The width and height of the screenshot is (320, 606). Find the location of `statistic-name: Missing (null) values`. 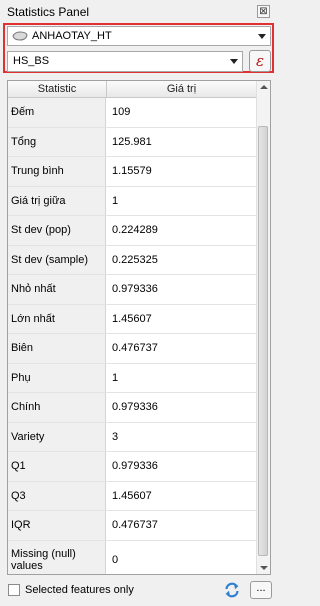

statistic-name: Missing (null) values is located at coordinates (43, 560).